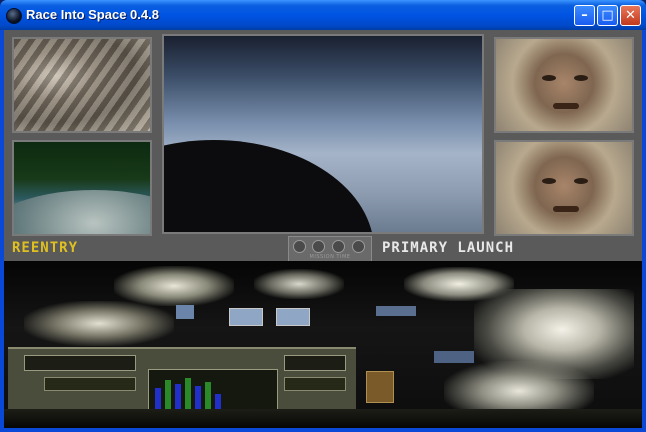 The image size is (646, 432). I want to click on app-icon, so click(14, 16).